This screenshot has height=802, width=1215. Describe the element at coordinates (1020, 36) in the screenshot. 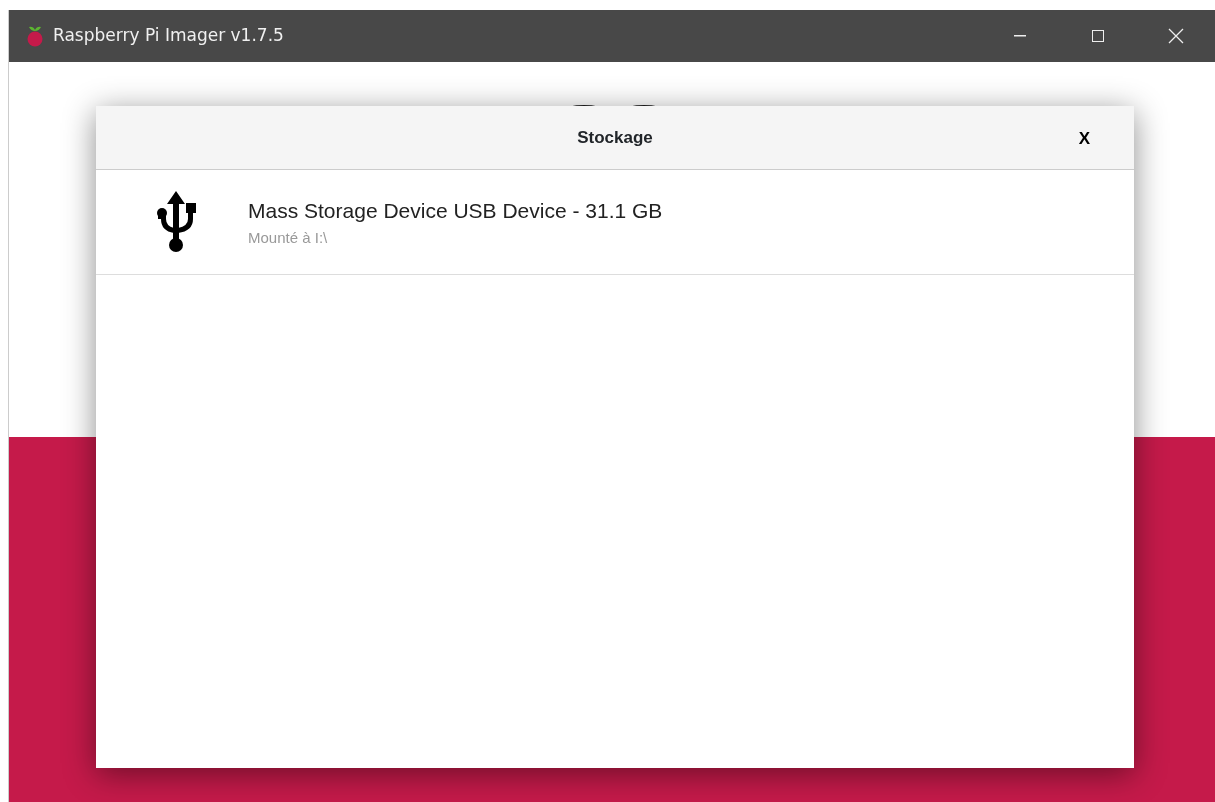

I see `minimize-icon` at that location.